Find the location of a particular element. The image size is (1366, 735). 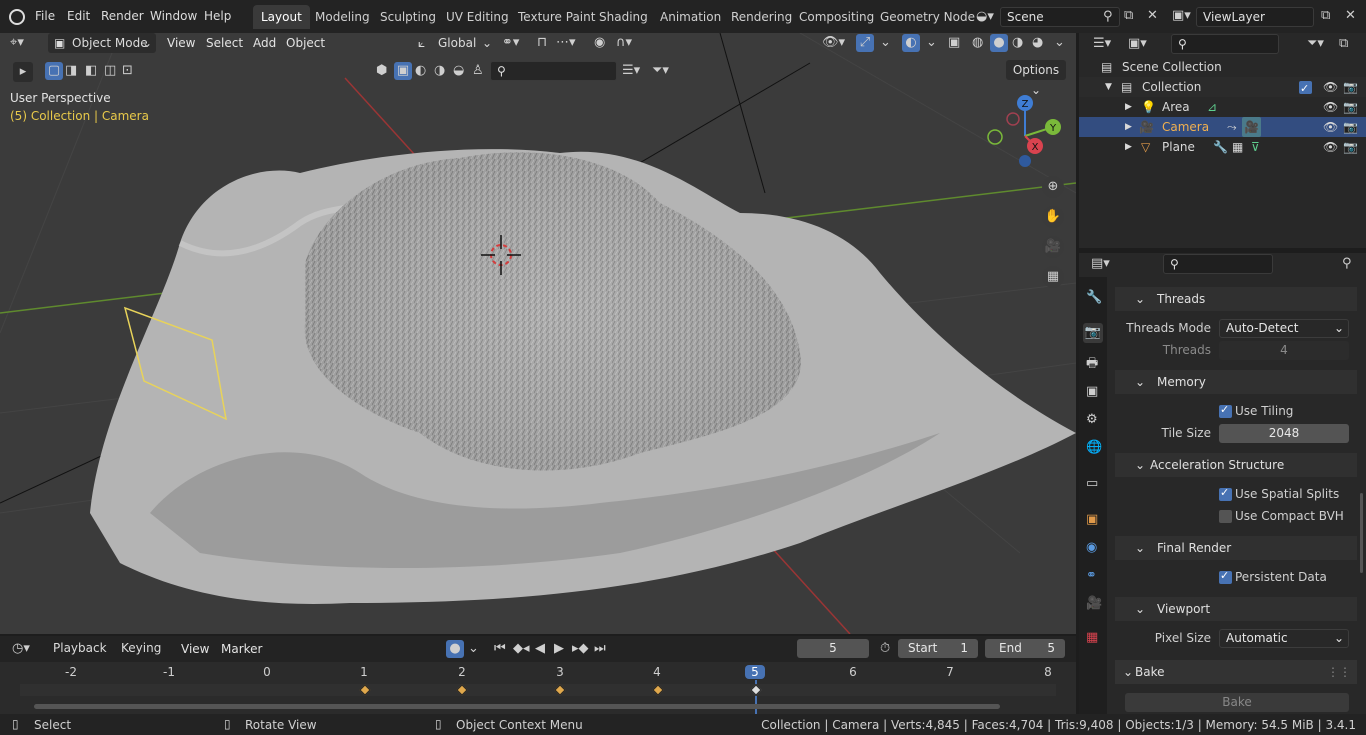

scene-name-field: Scene is located at coordinates (1060, 17).